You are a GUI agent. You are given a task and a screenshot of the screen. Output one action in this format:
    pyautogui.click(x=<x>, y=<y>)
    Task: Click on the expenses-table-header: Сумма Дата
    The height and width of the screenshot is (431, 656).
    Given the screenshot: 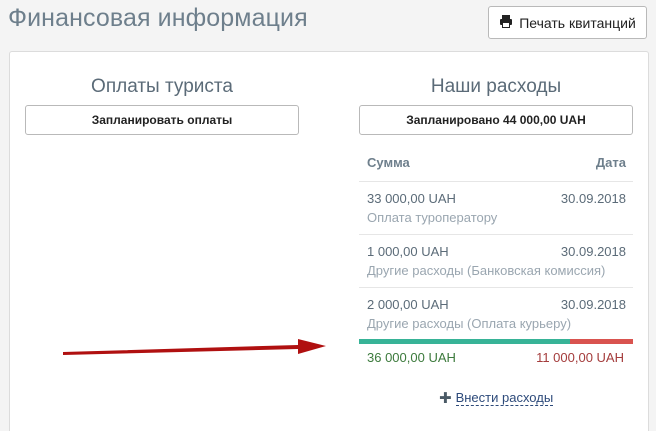 What is the action you would take?
    pyautogui.click(x=496, y=164)
    